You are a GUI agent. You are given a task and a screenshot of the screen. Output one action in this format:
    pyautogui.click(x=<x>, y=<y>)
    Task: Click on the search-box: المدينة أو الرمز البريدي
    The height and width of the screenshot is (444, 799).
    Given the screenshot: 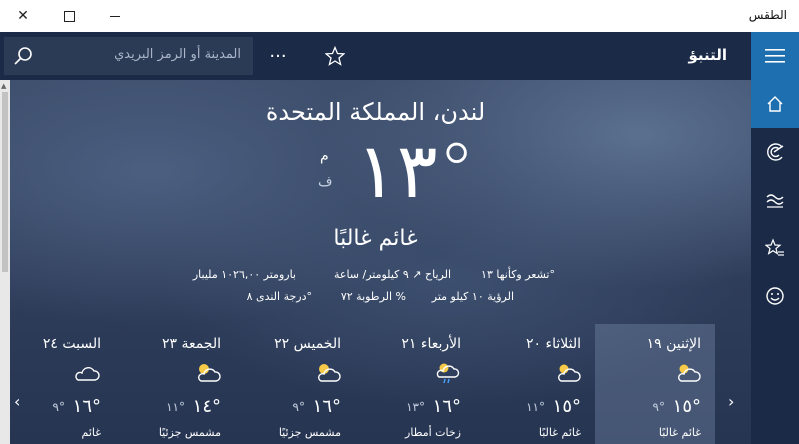 What is the action you would take?
    pyautogui.click(x=128, y=56)
    